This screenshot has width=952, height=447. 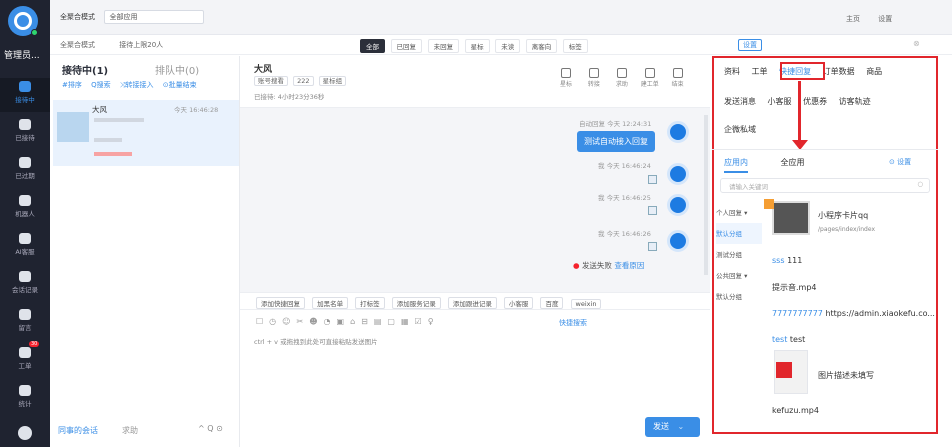 What do you see at coordinates (795, 410) in the screenshot?
I see `reply-item: kefuzu.mp4` at bounding box center [795, 410].